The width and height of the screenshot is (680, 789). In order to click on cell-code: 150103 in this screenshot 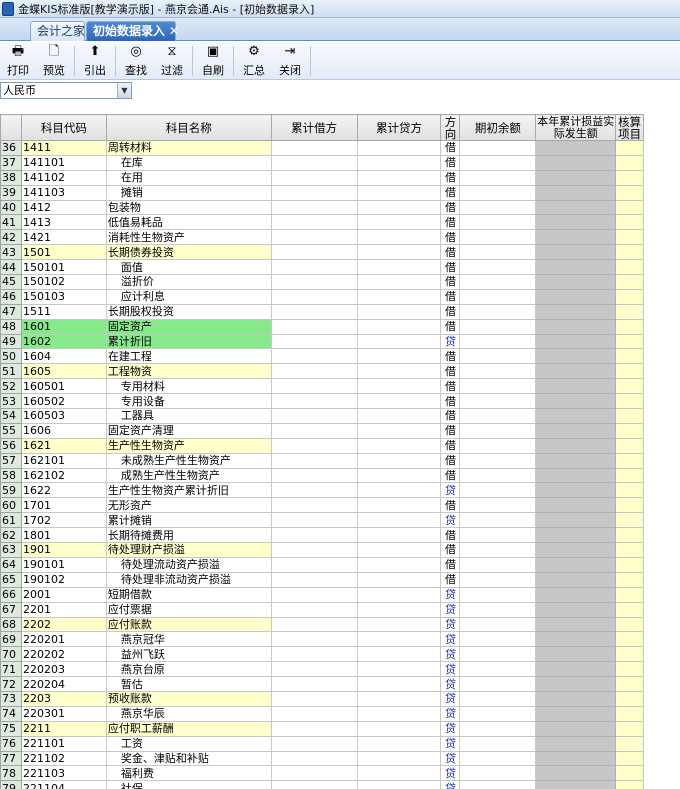, I will do `click(63, 296)`.